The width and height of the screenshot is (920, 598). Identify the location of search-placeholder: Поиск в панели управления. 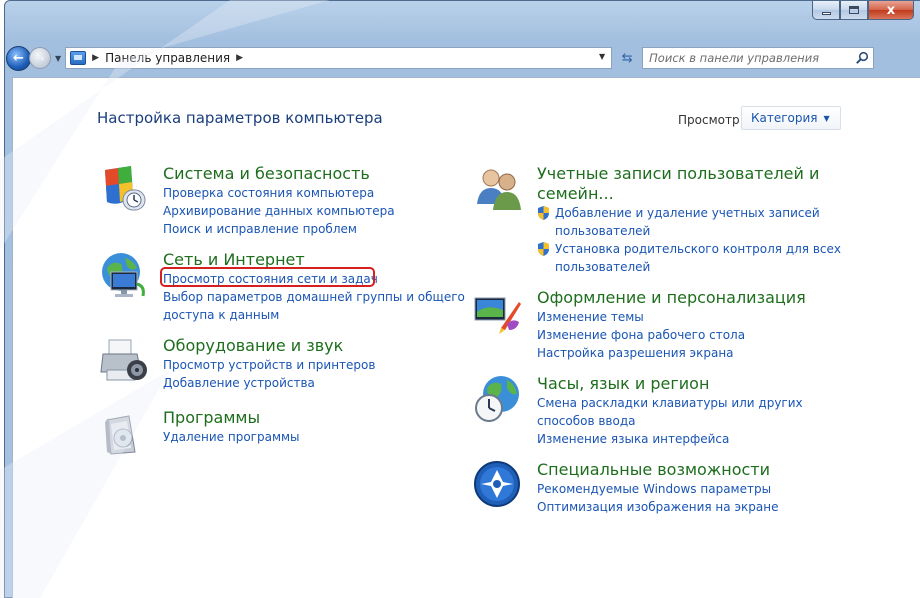
(734, 58).